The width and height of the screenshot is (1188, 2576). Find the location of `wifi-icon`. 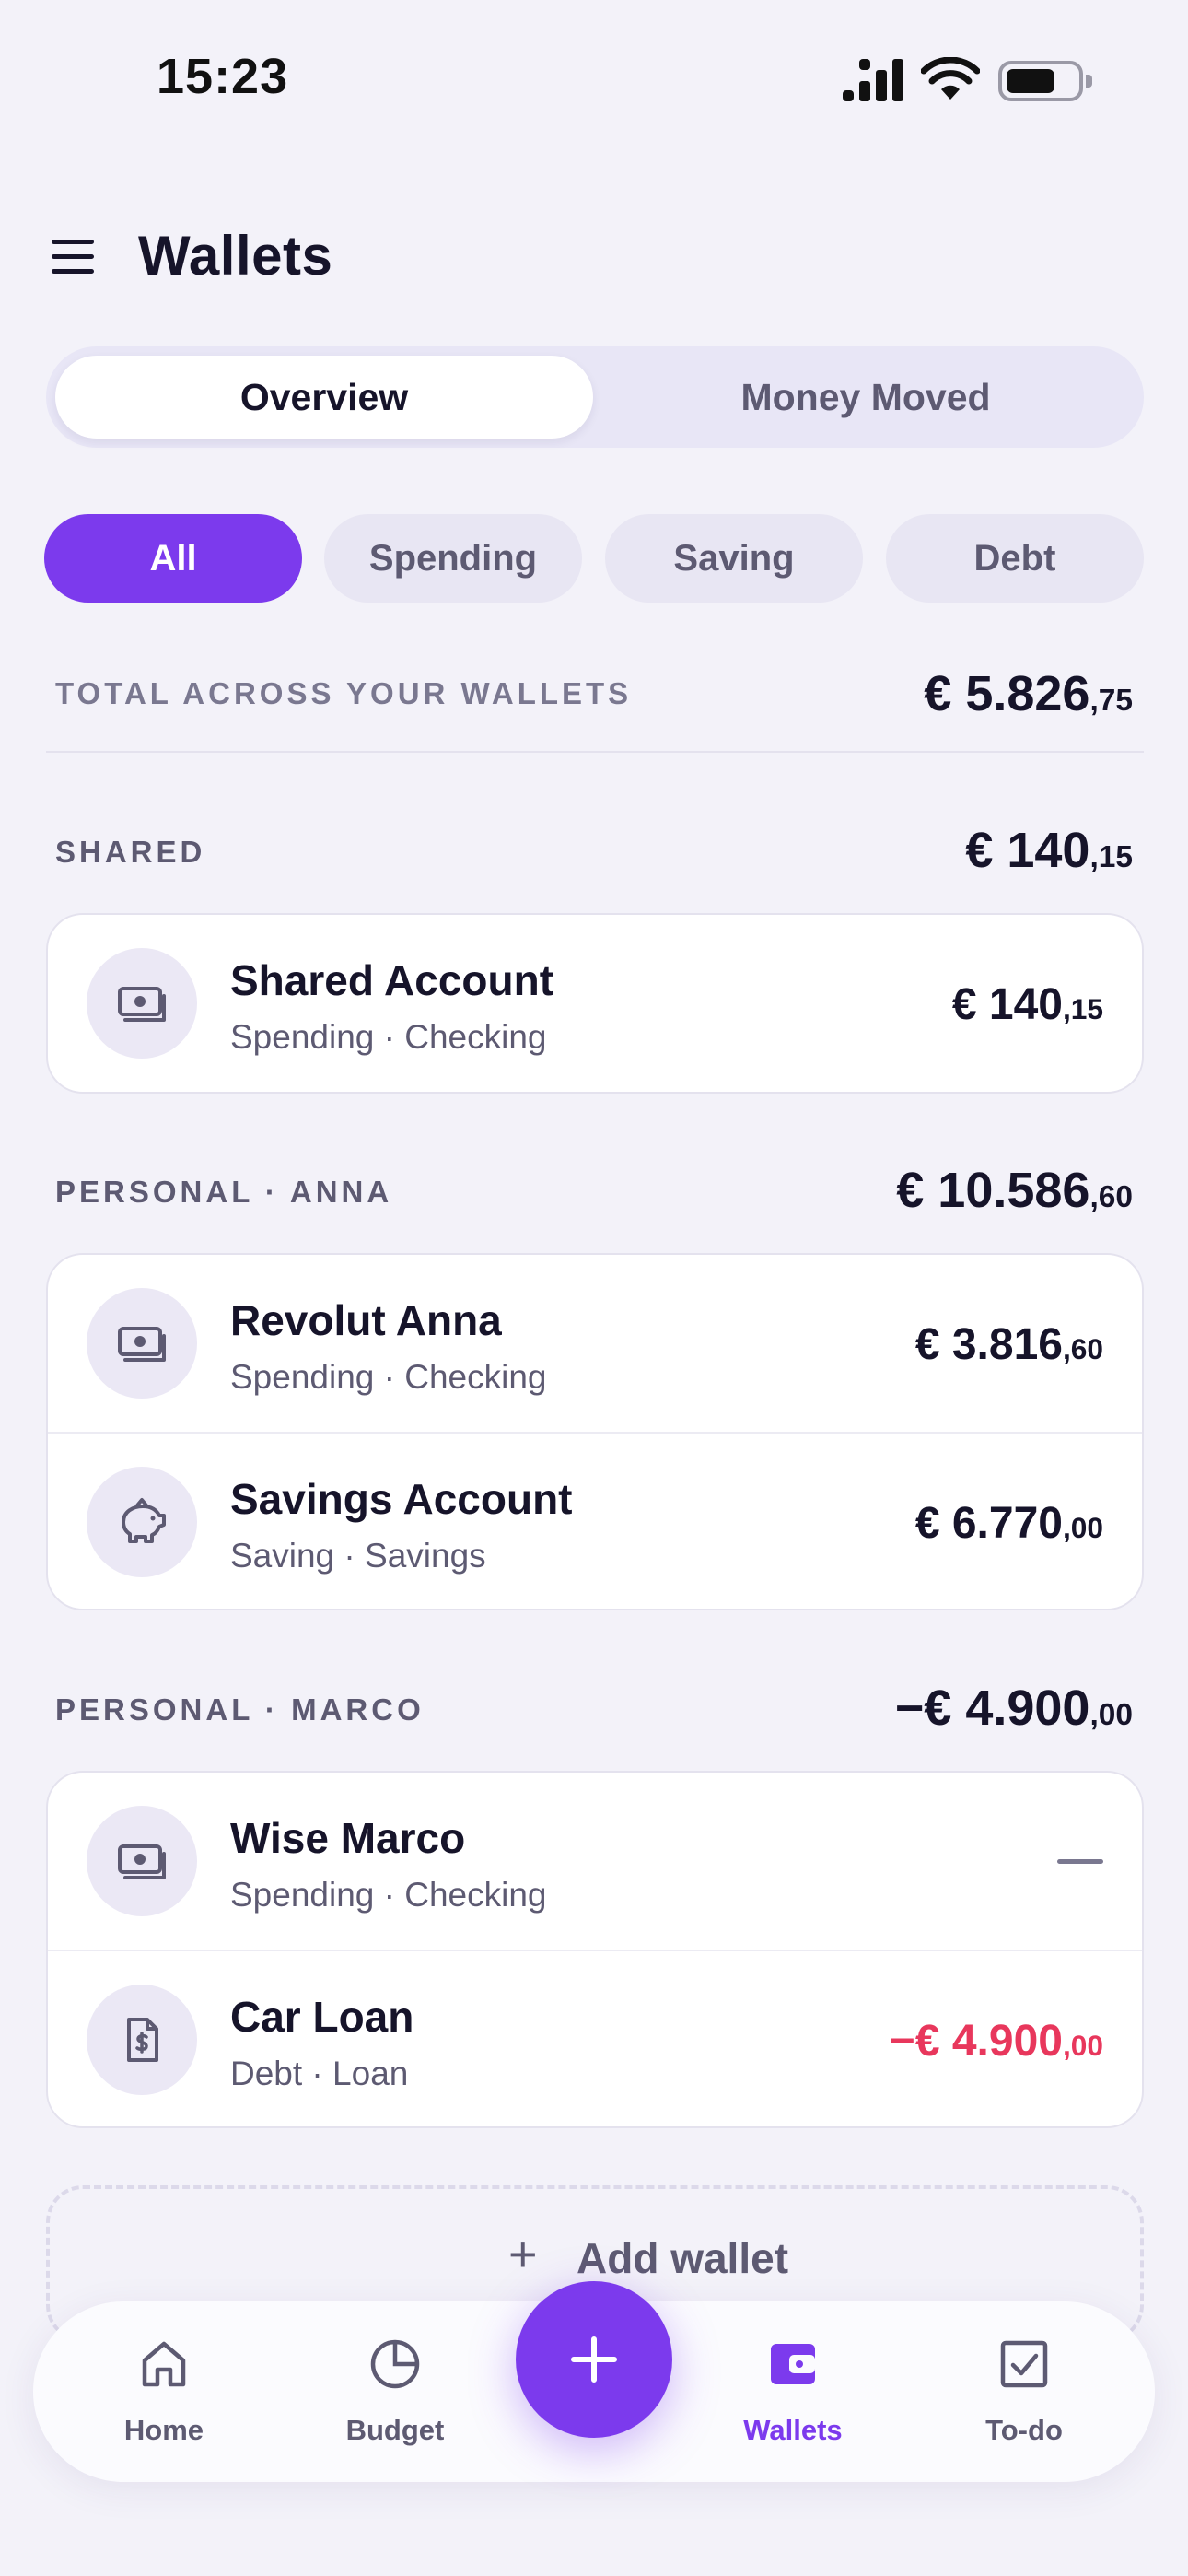

wifi-icon is located at coordinates (951, 78).